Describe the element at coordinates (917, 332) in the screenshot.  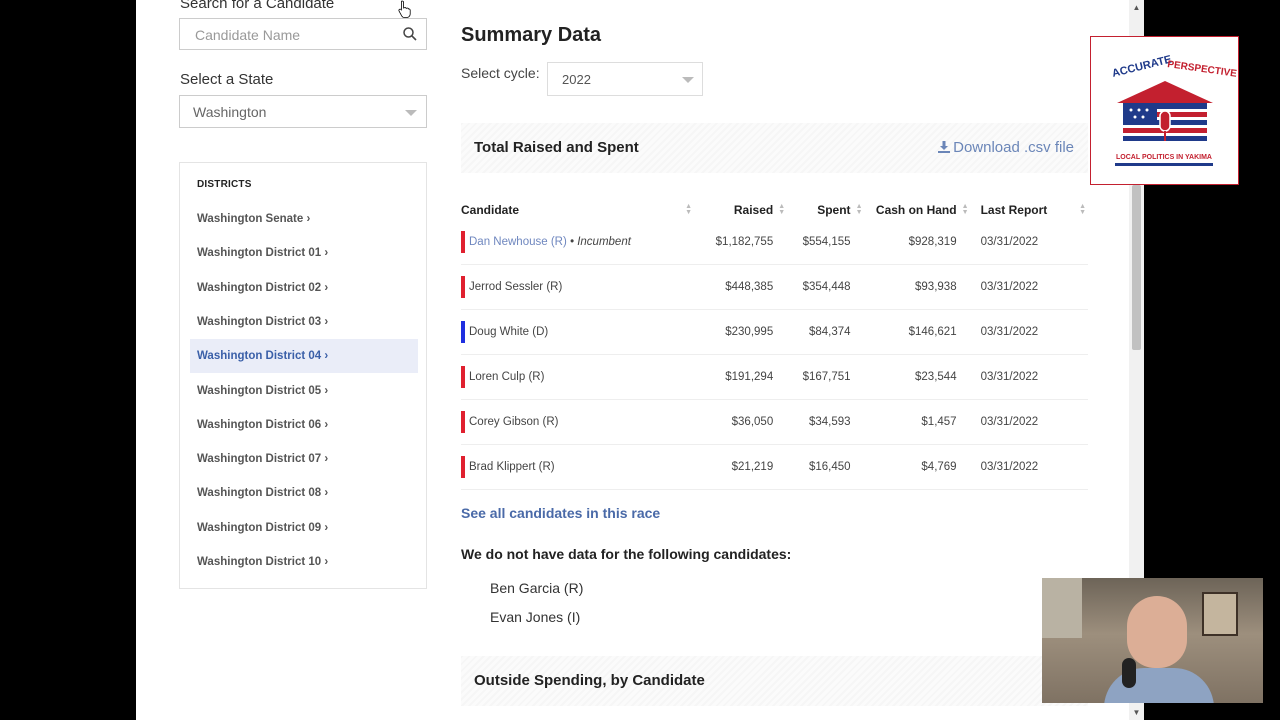
I see `cash-on-hand-cell: $146,621` at that location.